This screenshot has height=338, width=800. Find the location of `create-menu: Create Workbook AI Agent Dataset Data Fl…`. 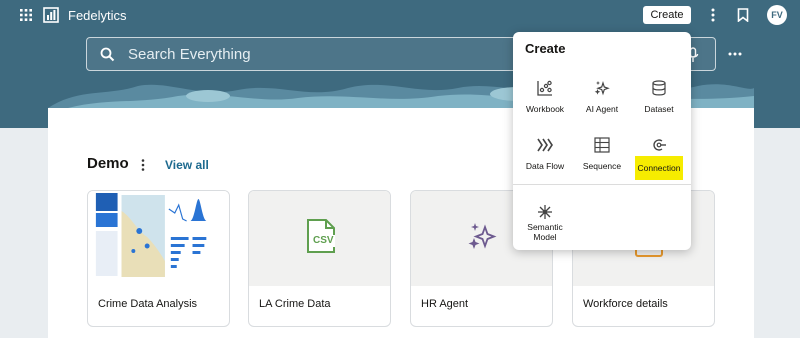

create-menu: Create Workbook AI Agent Dataset Data Fl… is located at coordinates (602, 141).